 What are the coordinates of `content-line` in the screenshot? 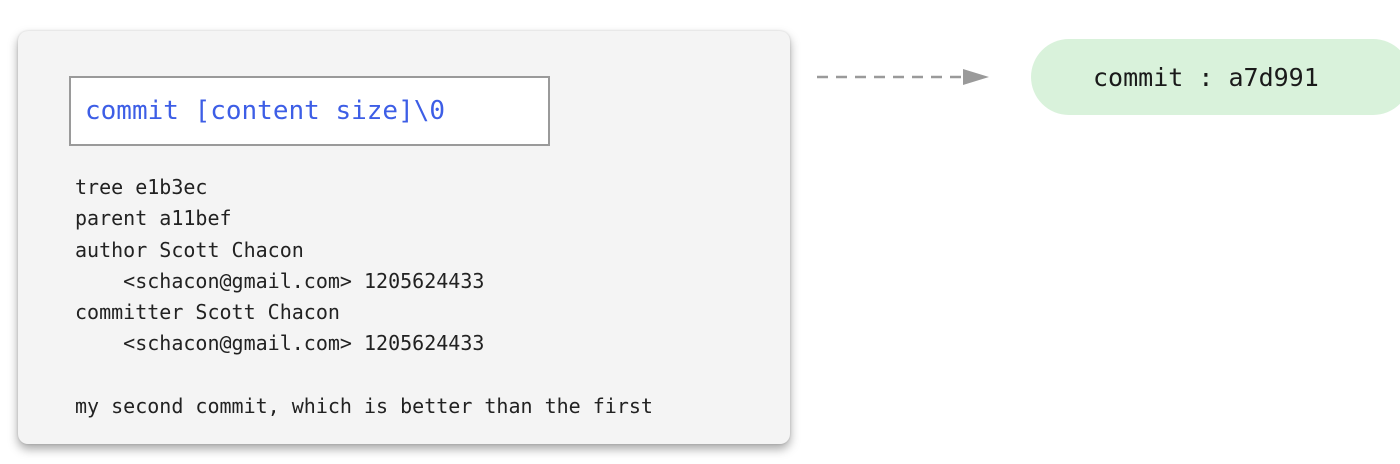 It's located at (364, 375).